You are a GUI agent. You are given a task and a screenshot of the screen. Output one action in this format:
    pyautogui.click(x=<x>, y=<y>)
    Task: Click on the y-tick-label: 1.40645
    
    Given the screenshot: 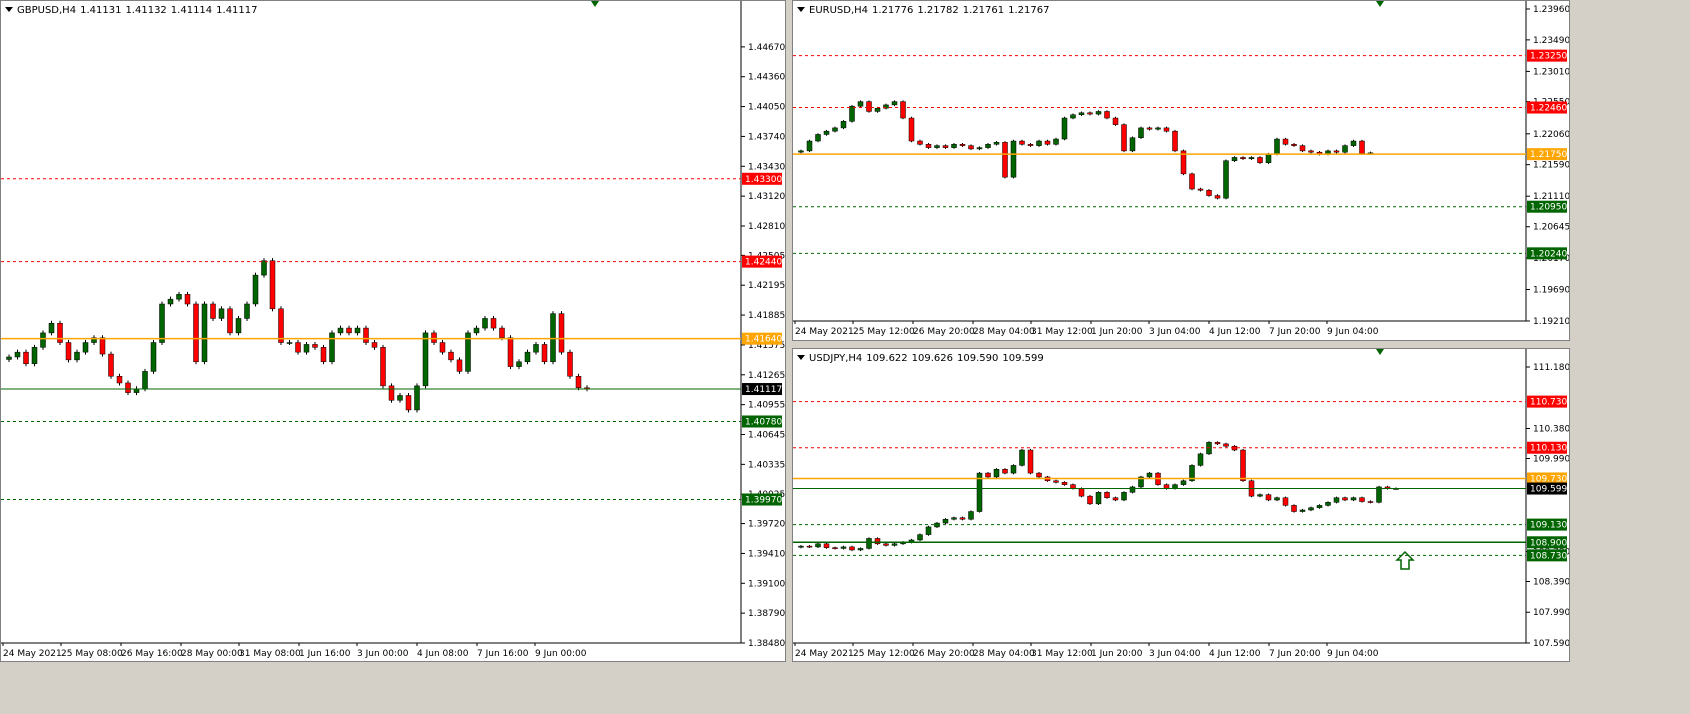 What is the action you would take?
    pyautogui.click(x=766, y=435)
    